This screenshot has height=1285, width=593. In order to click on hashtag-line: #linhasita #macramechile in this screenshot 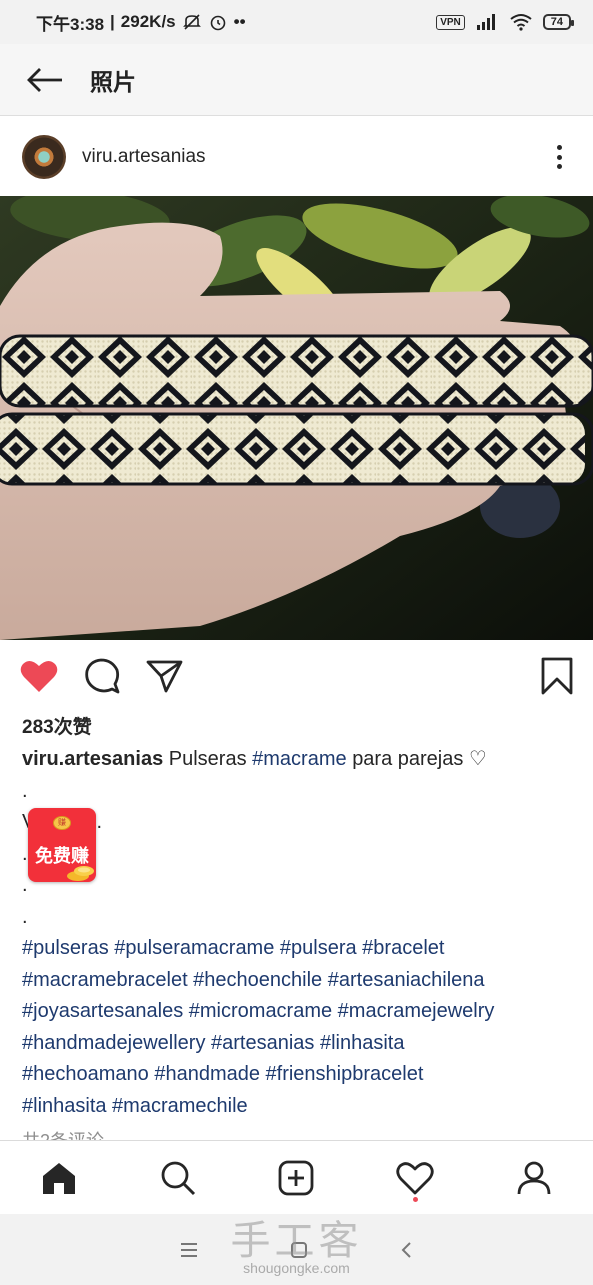, I will do `click(299, 1107)`.